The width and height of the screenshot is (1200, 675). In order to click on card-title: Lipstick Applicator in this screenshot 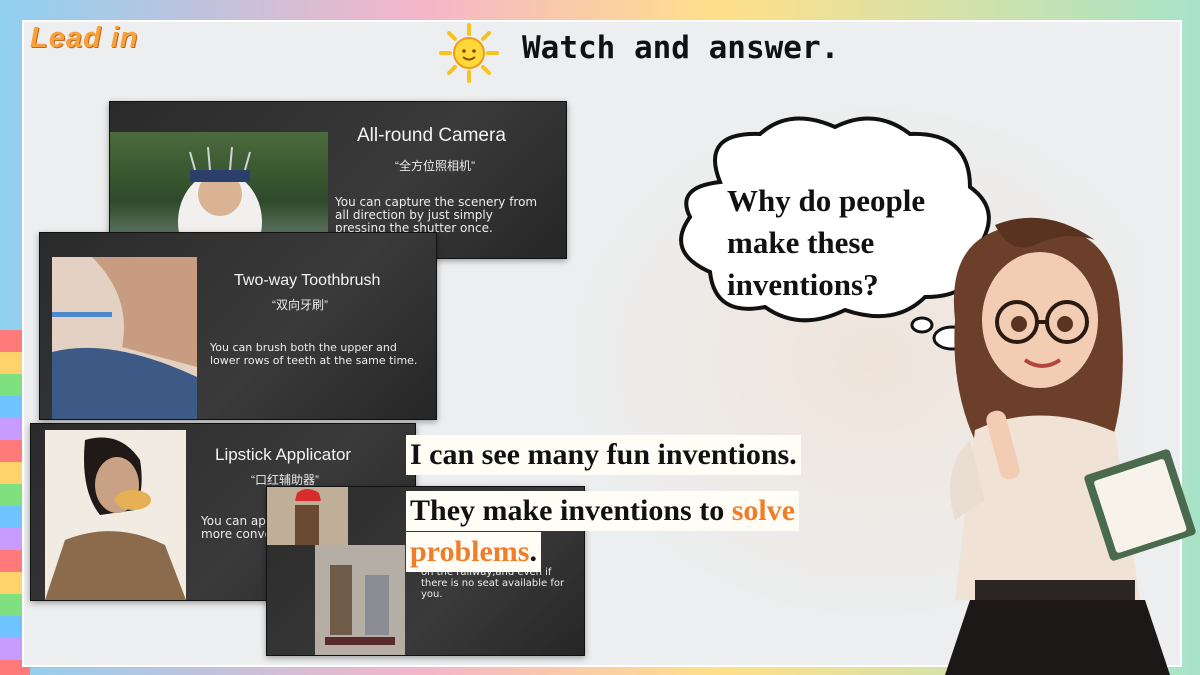, I will do `click(283, 454)`.